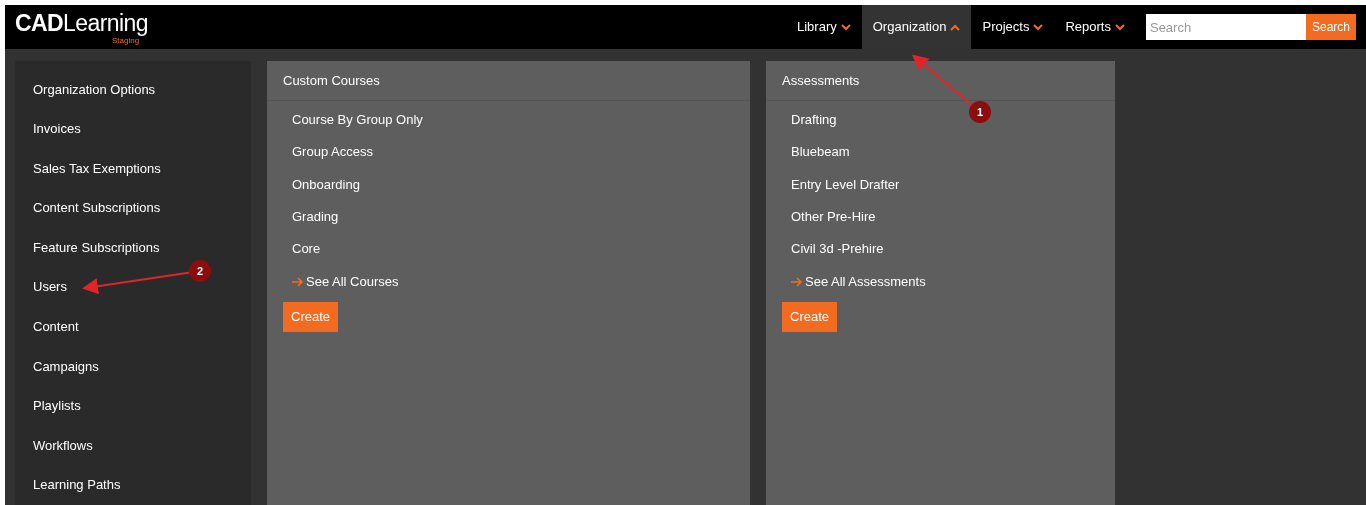 The width and height of the screenshot is (1366, 505). I want to click on menu-item: Content, so click(56, 327).